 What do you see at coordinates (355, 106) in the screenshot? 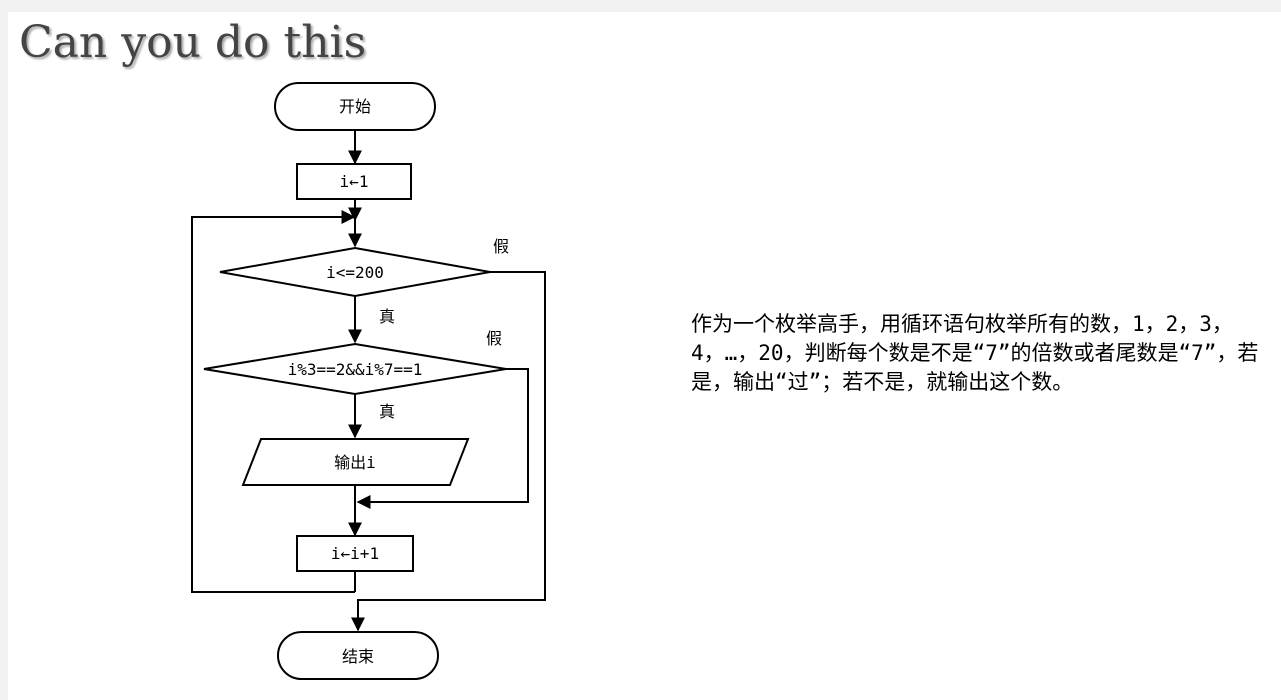
I see `start-label: 开始` at bounding box center [355, 106].